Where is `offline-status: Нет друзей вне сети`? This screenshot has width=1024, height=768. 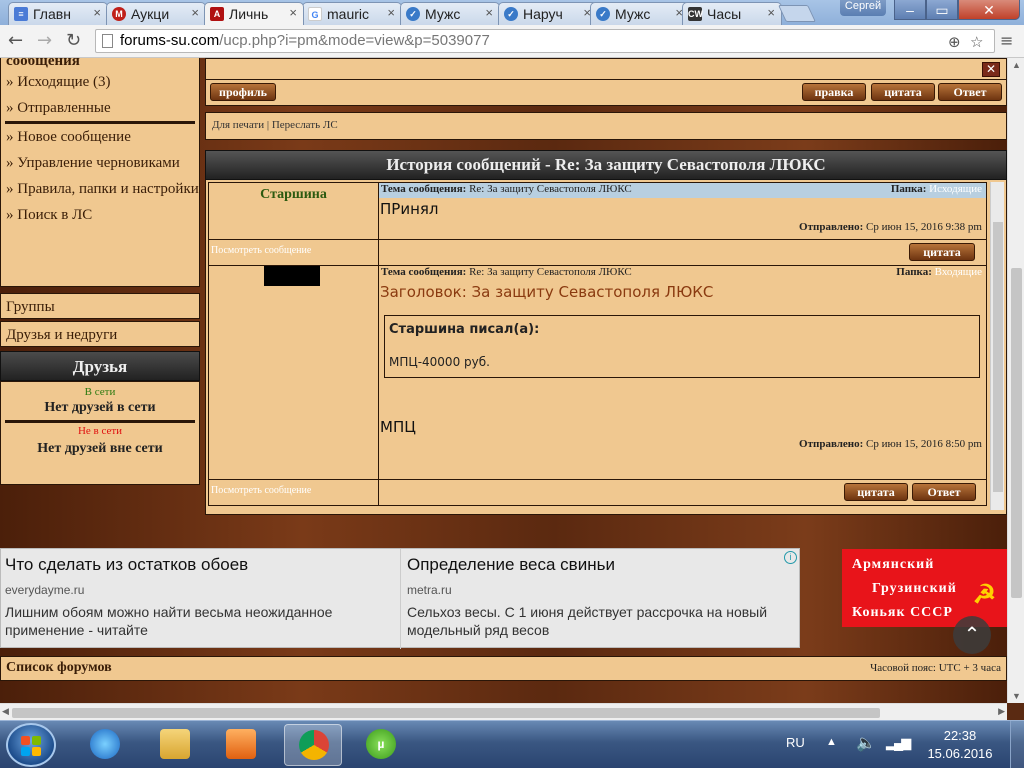
offline-status: Нет друзей вне сети is located at coordinates (100, 448).